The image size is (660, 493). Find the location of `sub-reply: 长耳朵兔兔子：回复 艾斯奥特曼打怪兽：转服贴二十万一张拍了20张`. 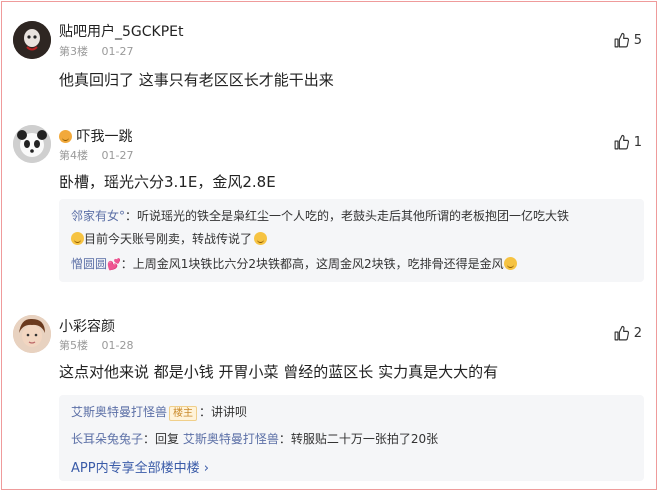

sub-reply: 长耳朵兔兔子：回复 艾斯奥特曼打怪兽：转服贴二十万一张拍了20张 is located at coordinates (254, 438).